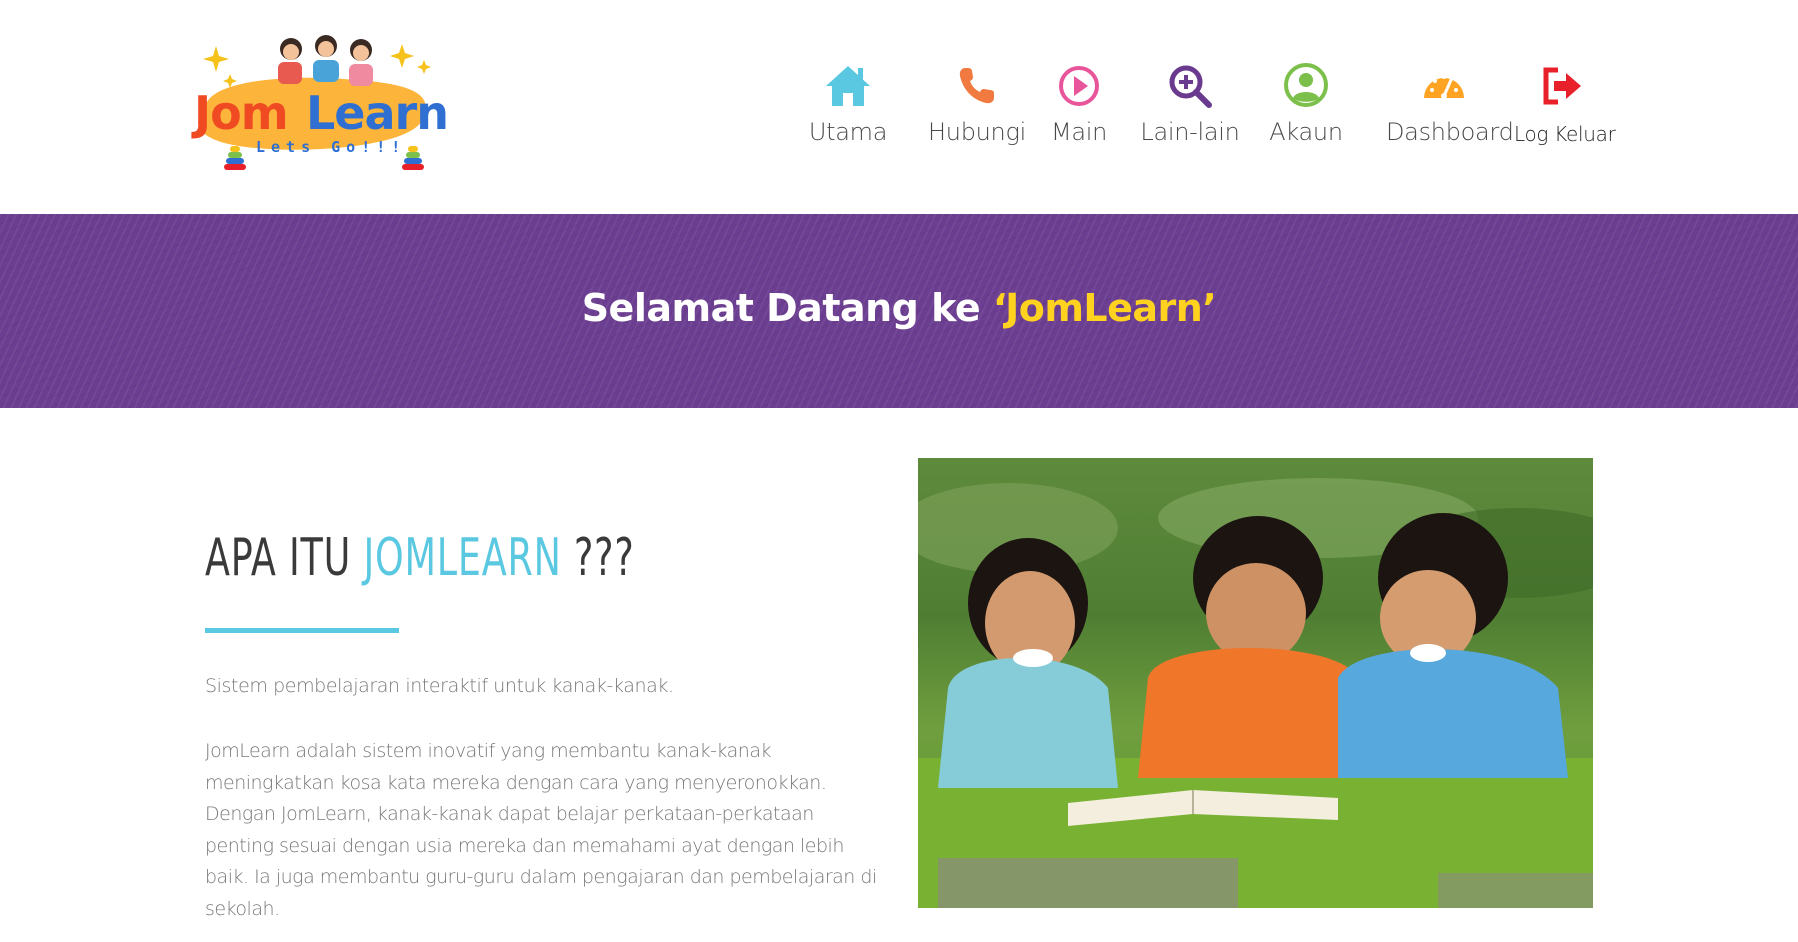 The height and width of the screenshot is (942, 1798). I want to click on nav-item-dashboard: Dashboard, so click(1450, 112).